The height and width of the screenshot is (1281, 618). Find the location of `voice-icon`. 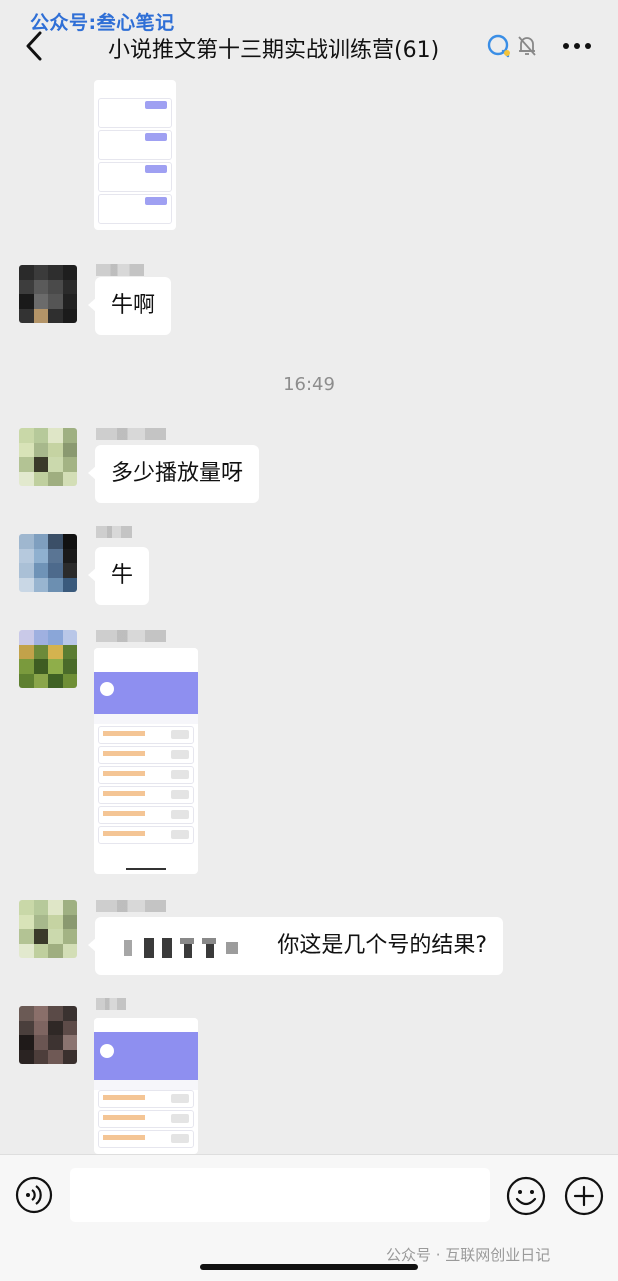

voice-icon is located at coordinates (34, 1195).